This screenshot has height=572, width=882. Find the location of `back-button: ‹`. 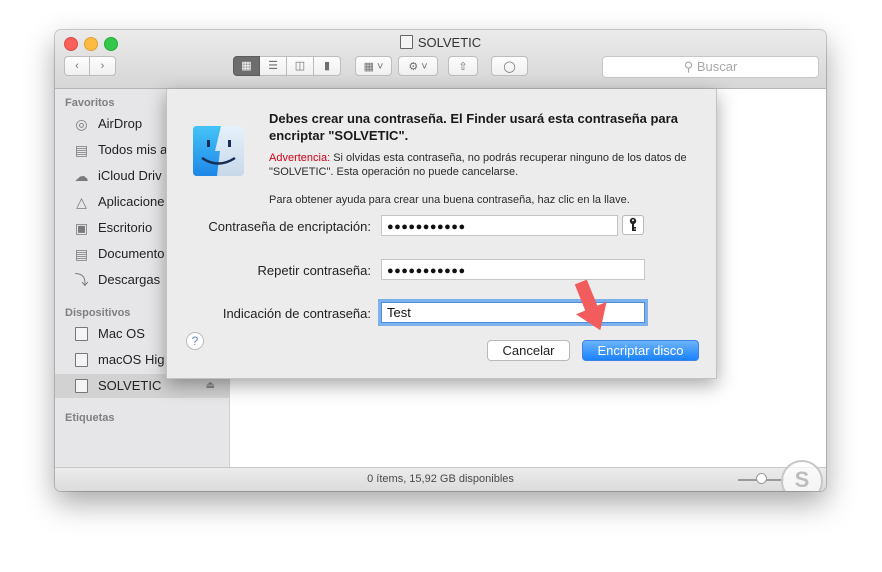

back-button: ‹ is located at coordinates (77, 66).